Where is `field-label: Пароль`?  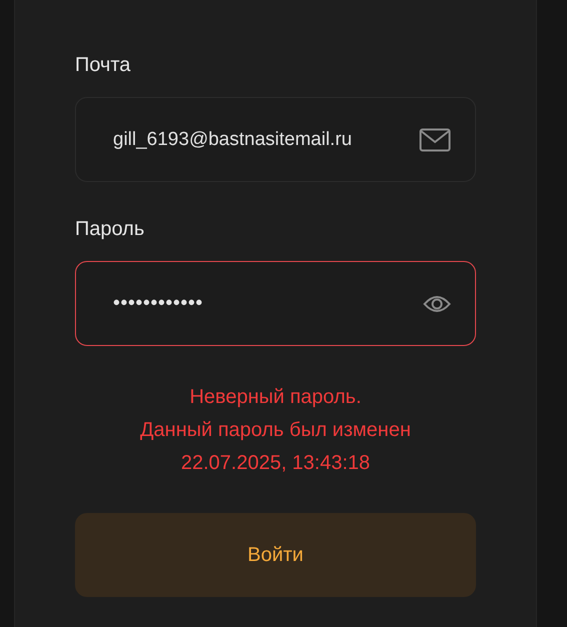 field-label: Пароль is located at coordinates (109, 229).